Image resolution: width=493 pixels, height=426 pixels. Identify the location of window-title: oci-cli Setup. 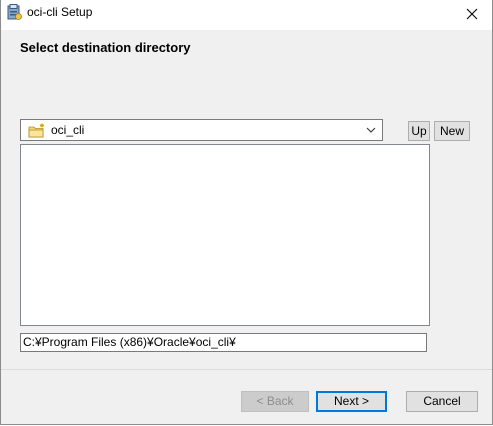
(60, 12).